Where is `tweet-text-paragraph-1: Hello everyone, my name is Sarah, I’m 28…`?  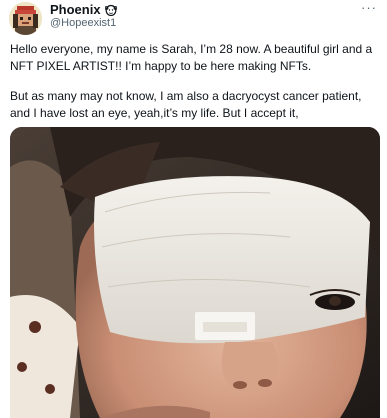
tweet-text-paragraph-1: Hello everyone, my name is Sarah, I’m 28… is located at coordinates (191, 57).